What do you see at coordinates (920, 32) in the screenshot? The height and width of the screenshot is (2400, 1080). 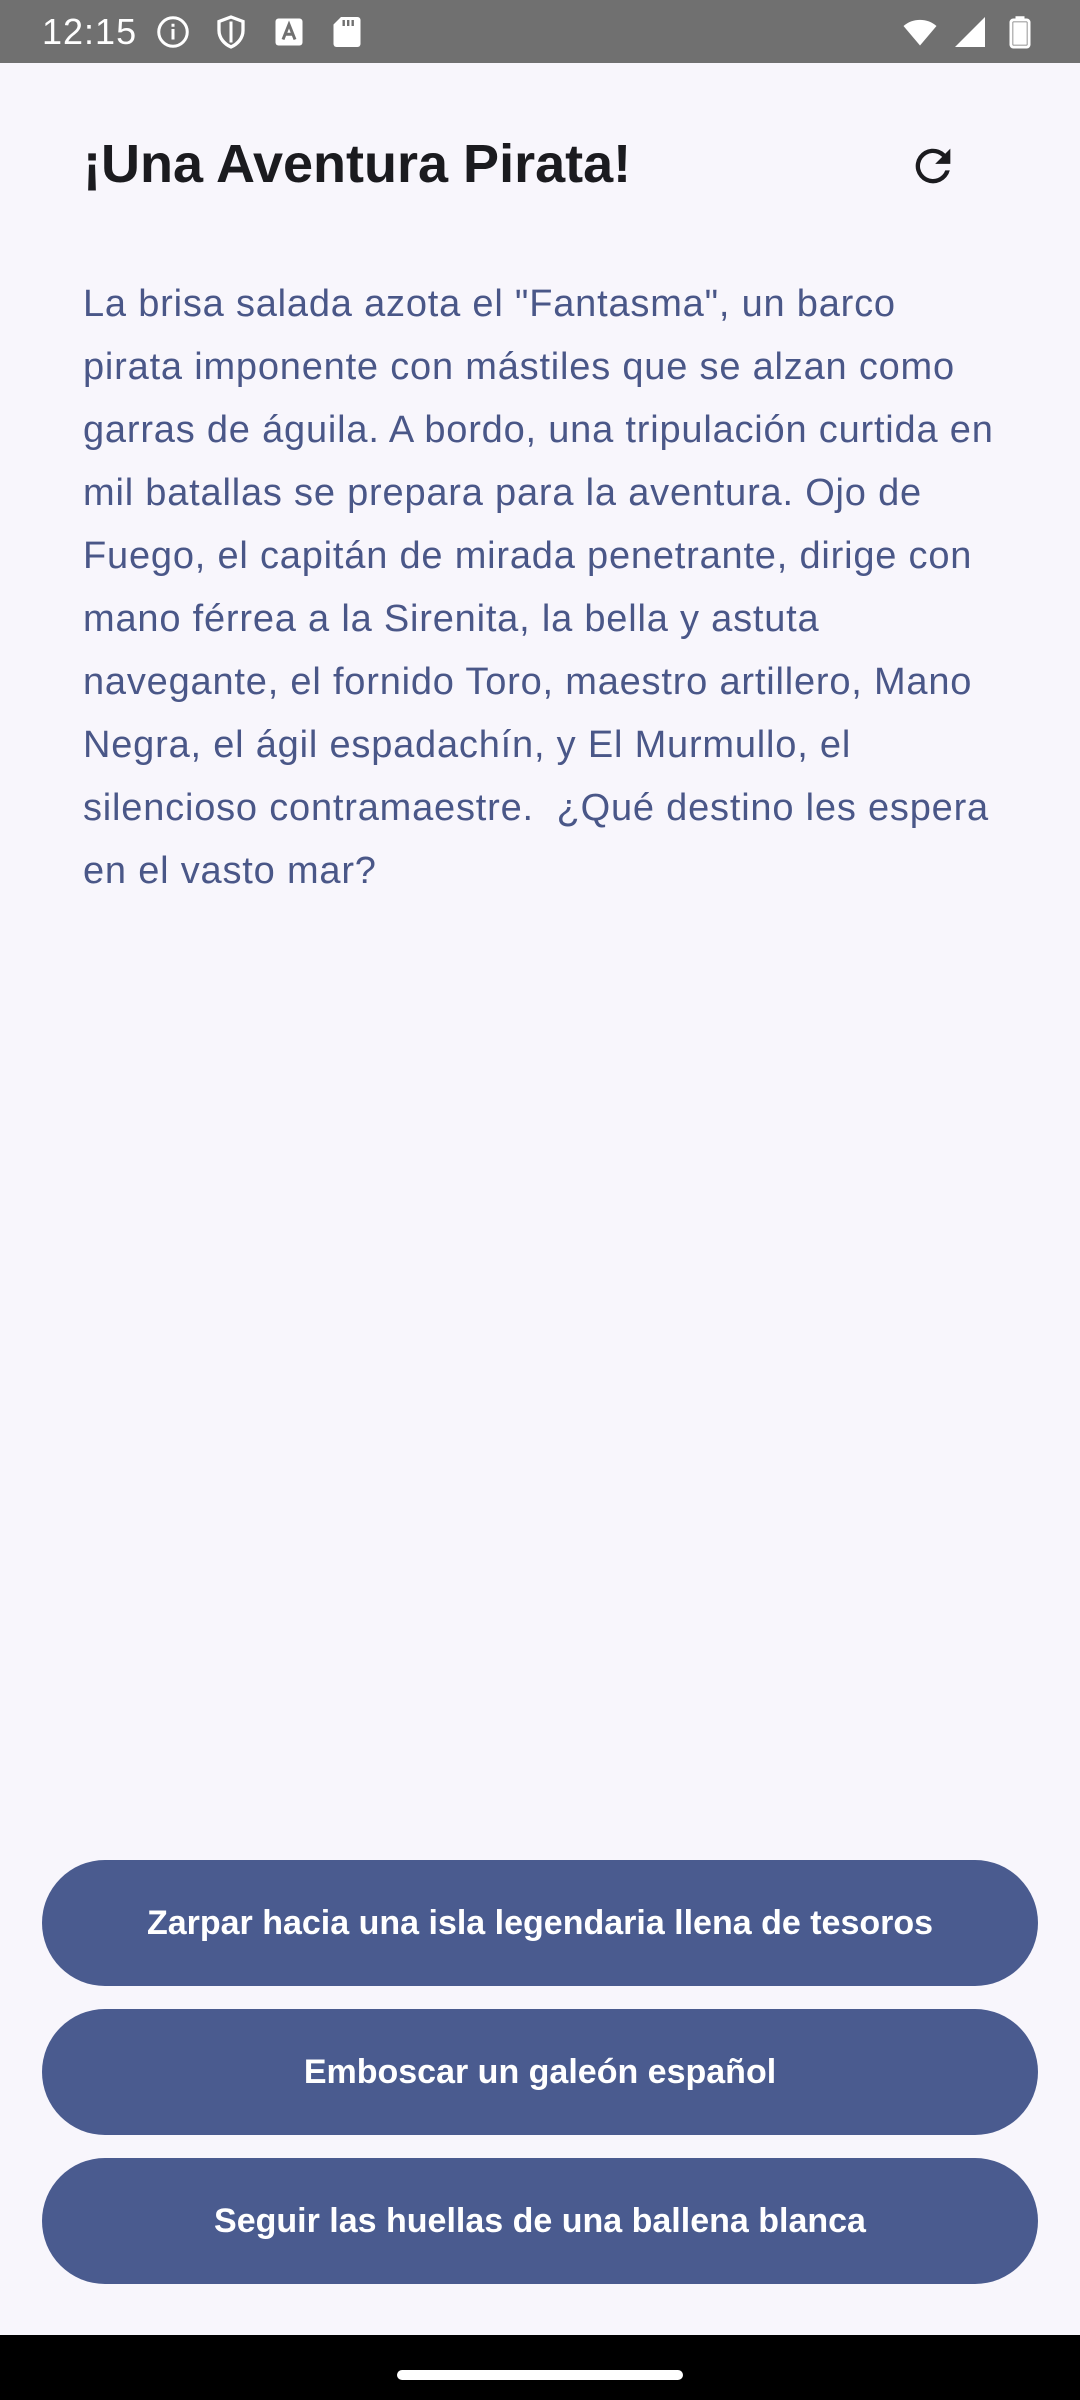 I see `wifi-icon` at bounding box center [920, 32].